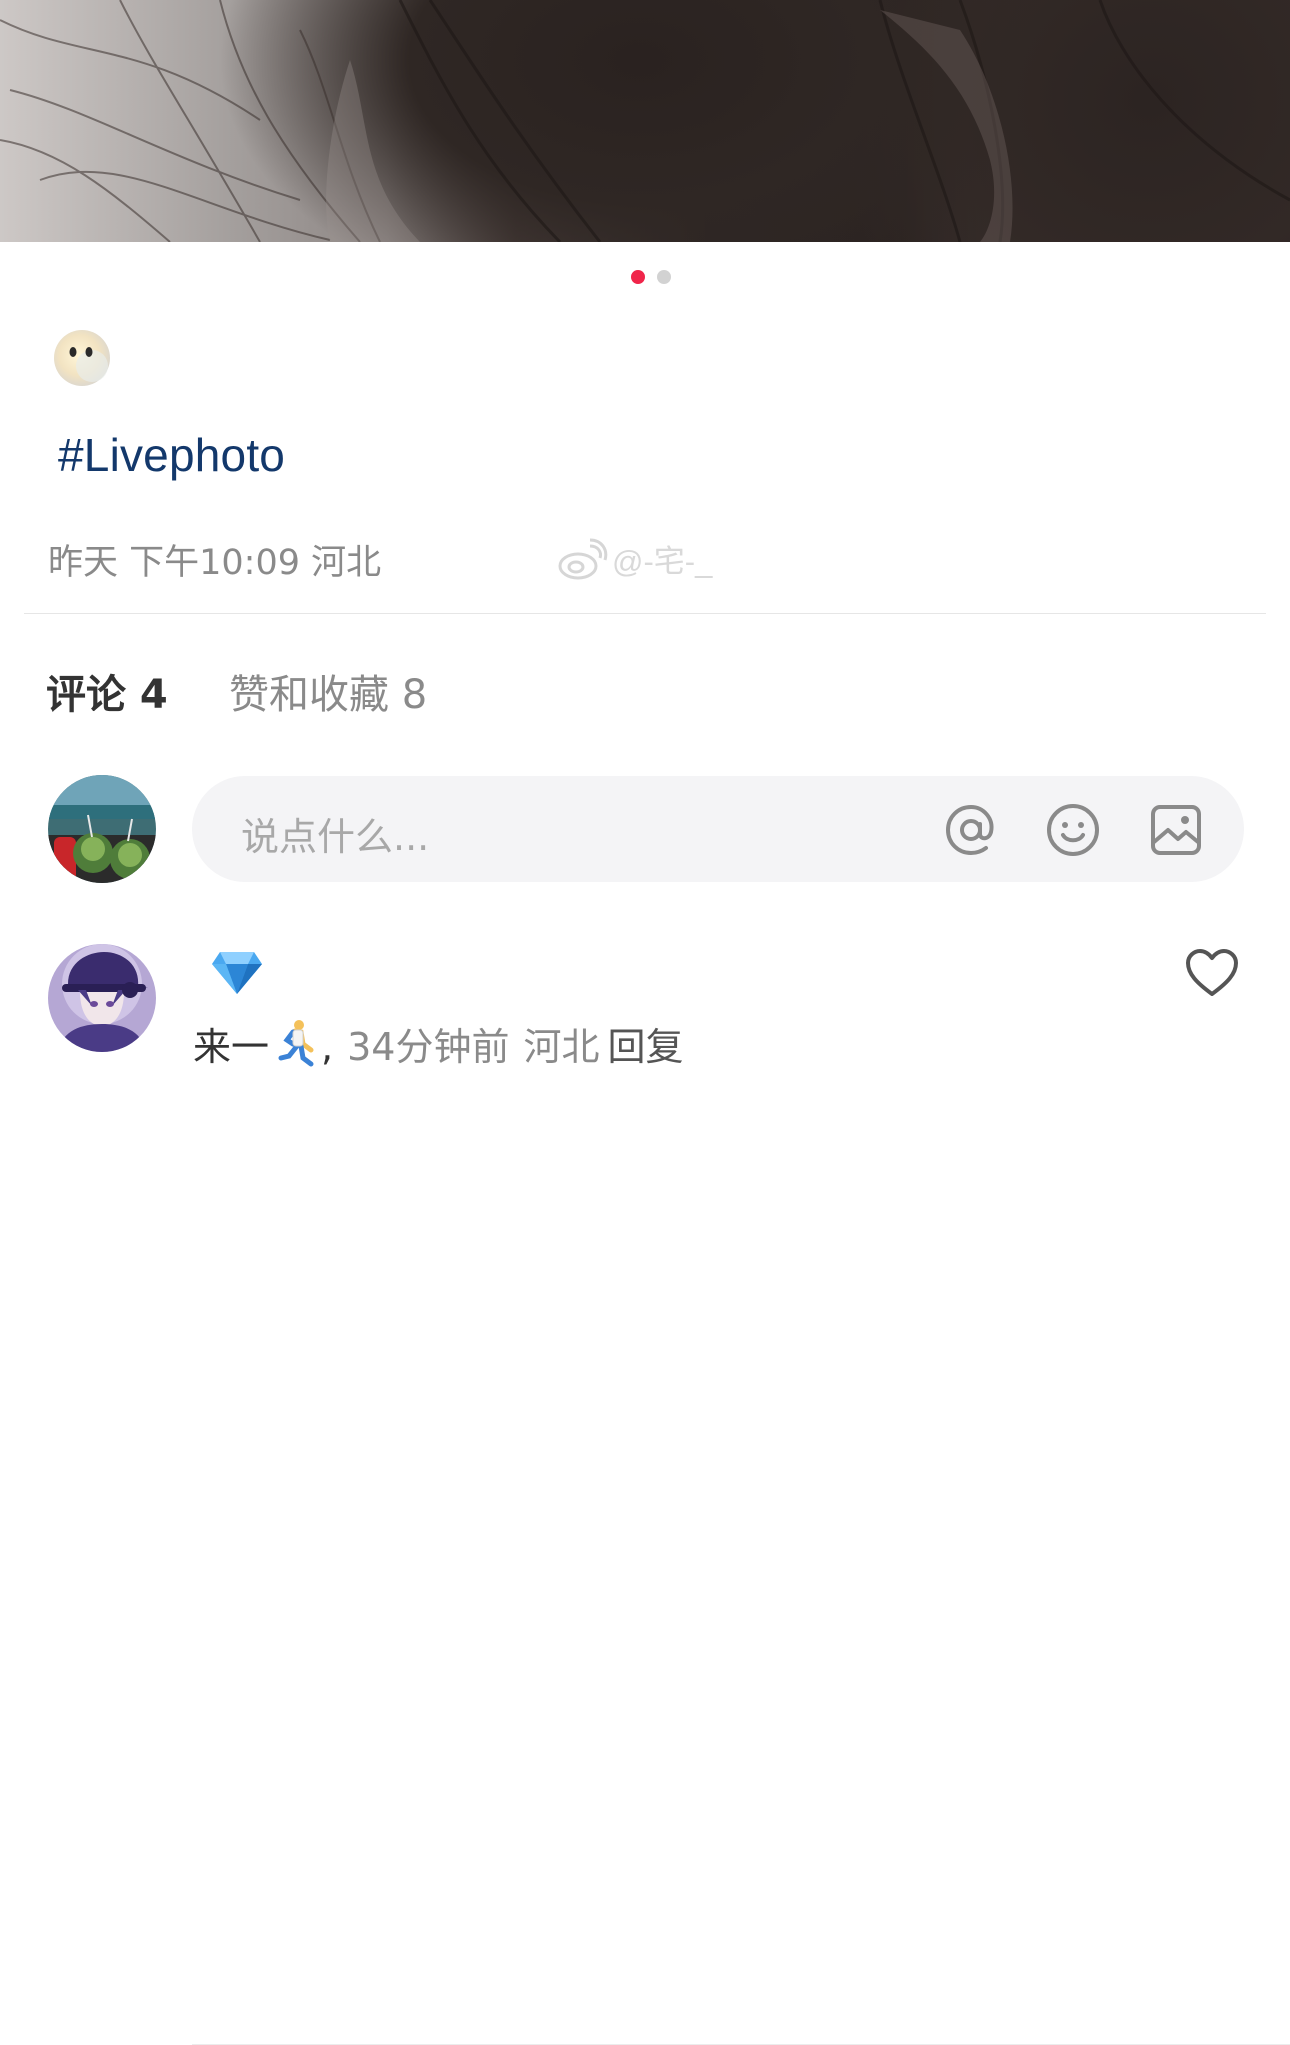 The height and width of the screenshot is (2045, 1290). I want to click on carousel-dot, so click(664, 277).